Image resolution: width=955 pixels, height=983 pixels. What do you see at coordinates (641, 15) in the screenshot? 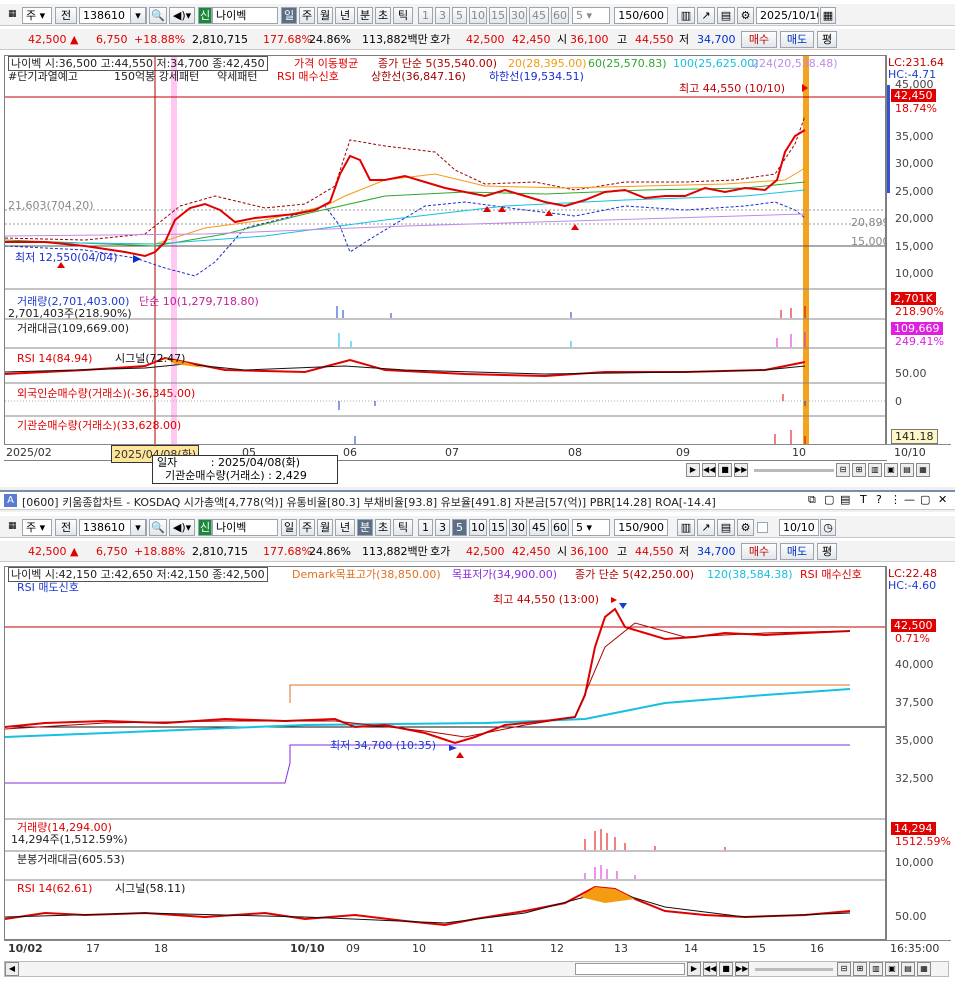
I see `count-input: 150/600` at bounding box center [641, 15].